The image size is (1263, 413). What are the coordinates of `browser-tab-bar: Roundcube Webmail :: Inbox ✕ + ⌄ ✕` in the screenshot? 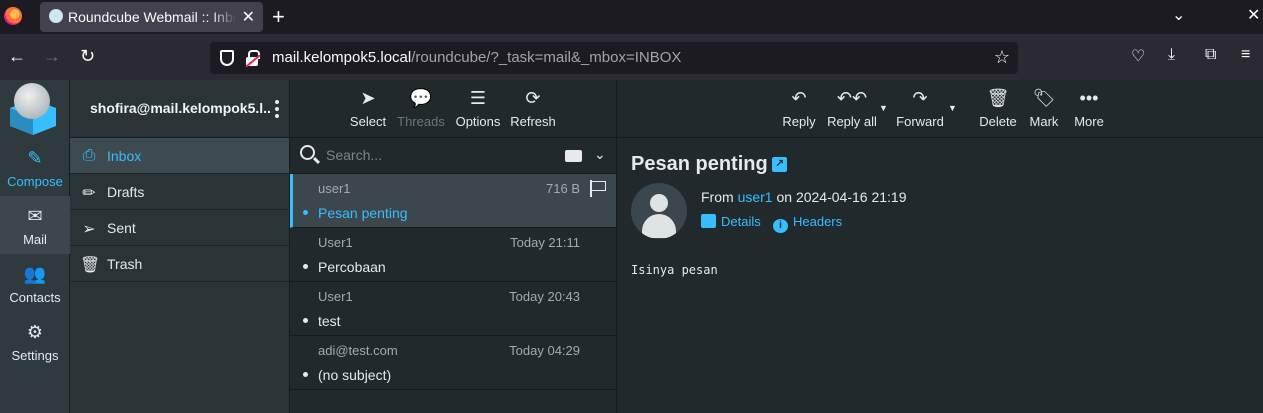 It's located at (631, 17).